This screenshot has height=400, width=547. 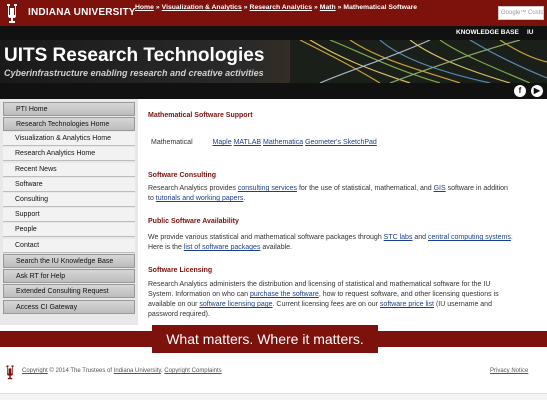 What do you see at coordinates (407, 304) in the screenshot?
I see `price-list-link: software price list` at bounding box center [407, 304].